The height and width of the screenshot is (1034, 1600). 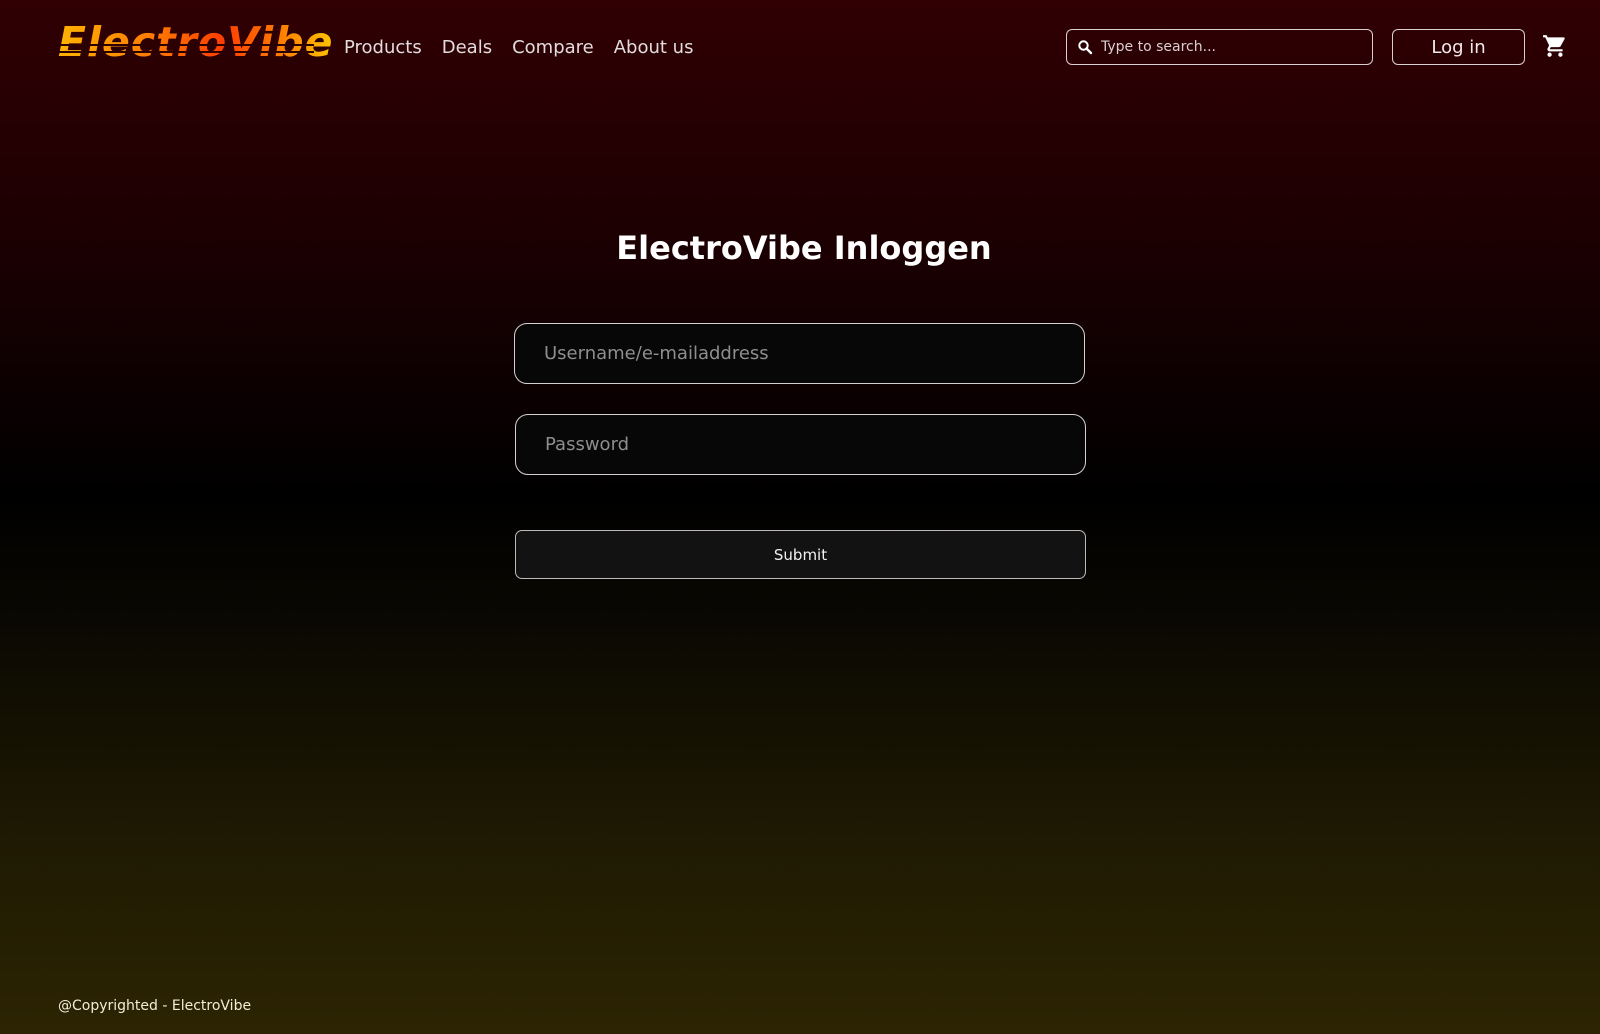 I want to click on search-icon, so click(x=1085, y=47).